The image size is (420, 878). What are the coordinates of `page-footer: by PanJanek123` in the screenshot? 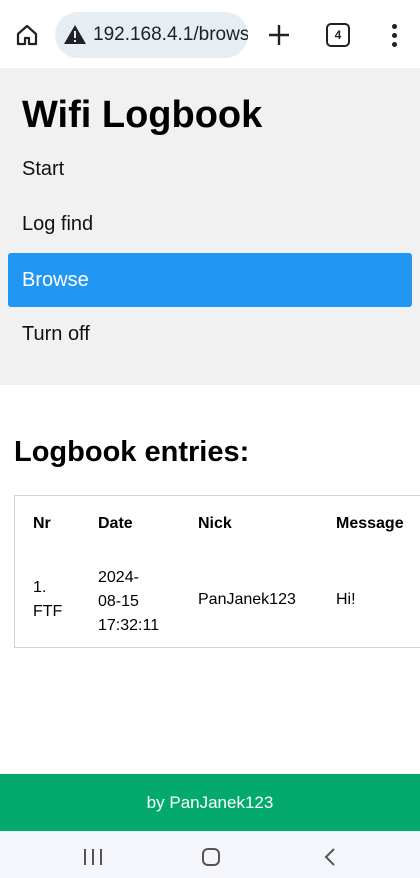 It's located at (210, 802).